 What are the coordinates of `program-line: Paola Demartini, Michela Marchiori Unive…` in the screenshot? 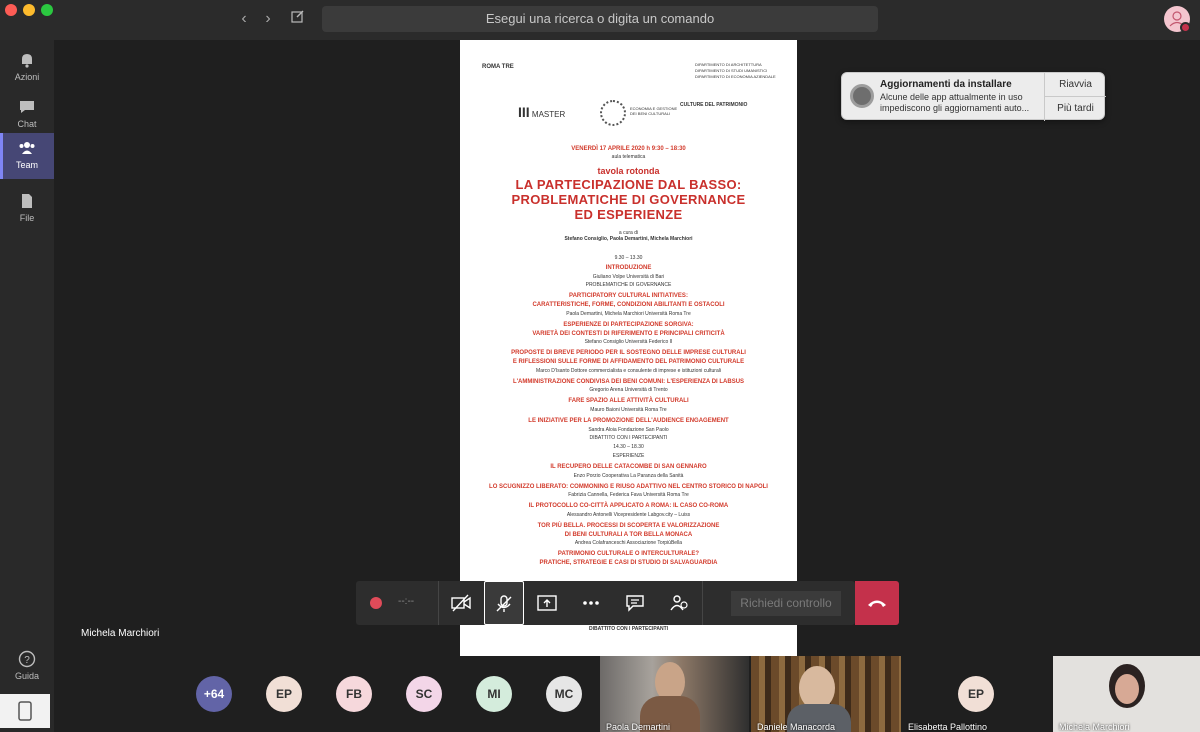 It's located at (628, 313).